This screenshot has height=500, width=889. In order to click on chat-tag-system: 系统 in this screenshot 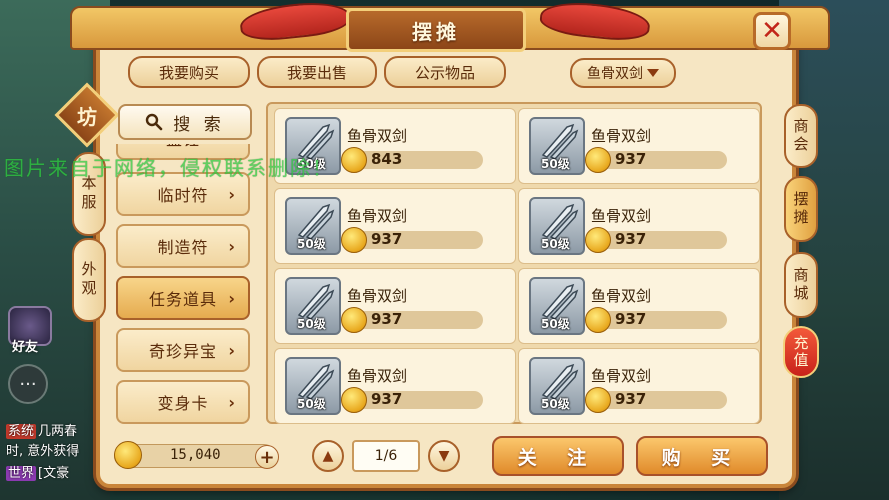, I will do `click(21, 431)`.